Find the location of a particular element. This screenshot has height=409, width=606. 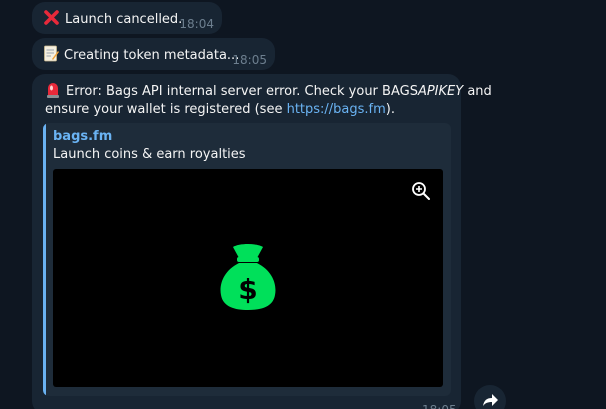

preview-accent-bar is located at coordinates (44, 259).